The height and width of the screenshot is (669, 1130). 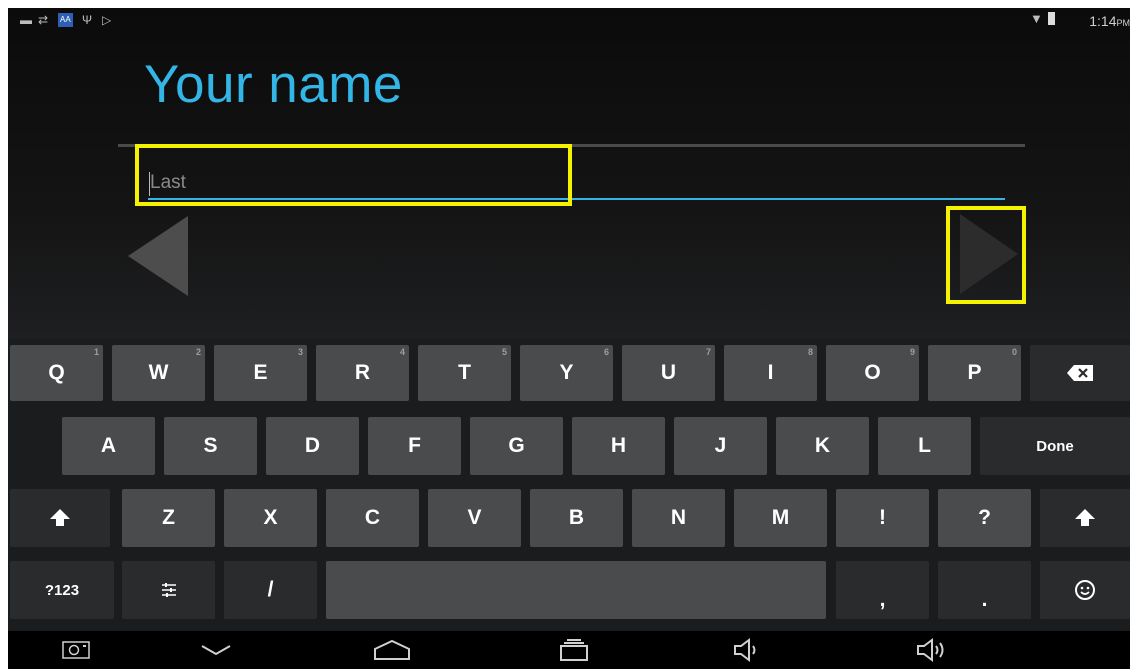 What do you see at coordinates (216, 650) in the screenshot?
I see `hide-keyboard-icon` at bounding box center [216, 650].